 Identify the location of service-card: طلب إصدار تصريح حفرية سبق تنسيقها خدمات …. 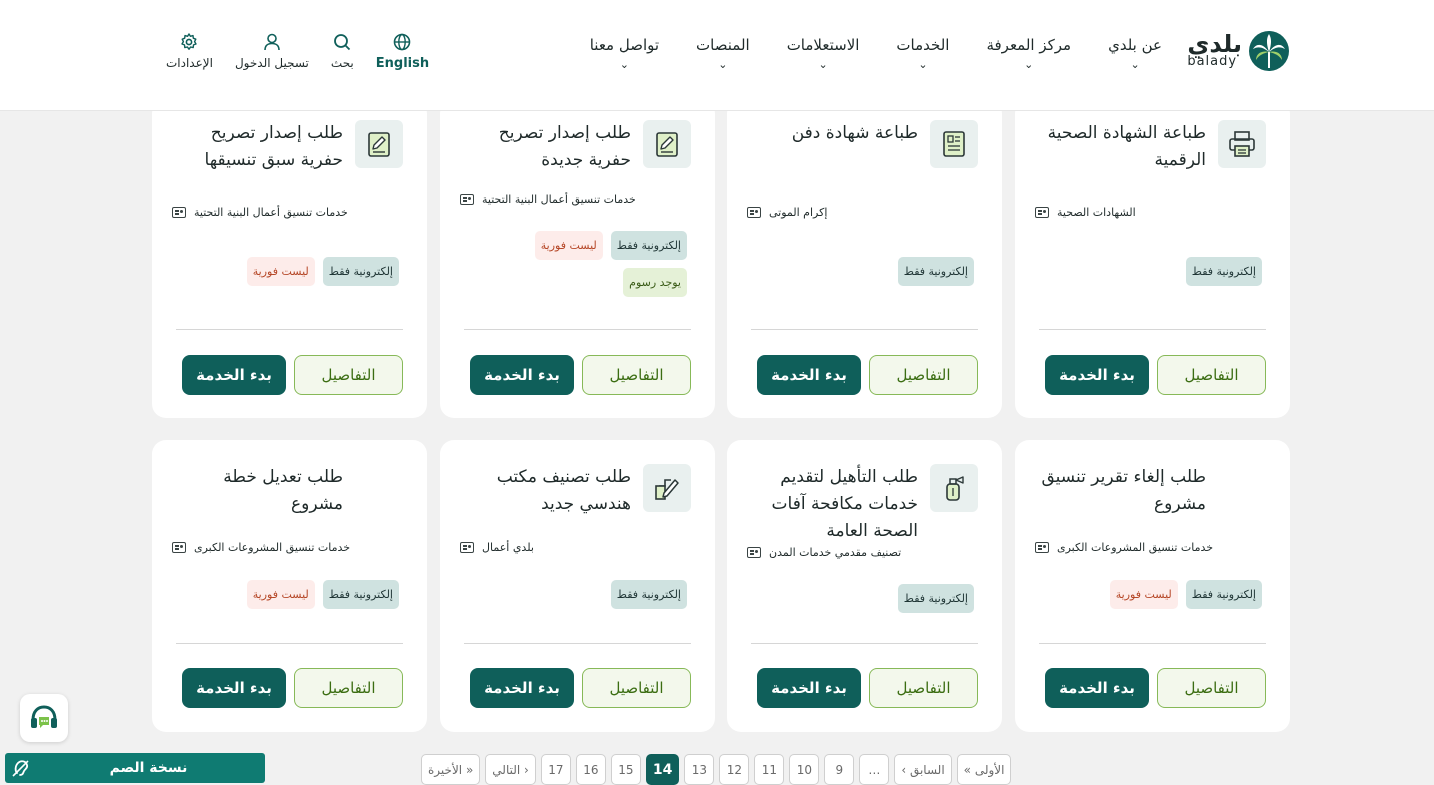
(289, 259).